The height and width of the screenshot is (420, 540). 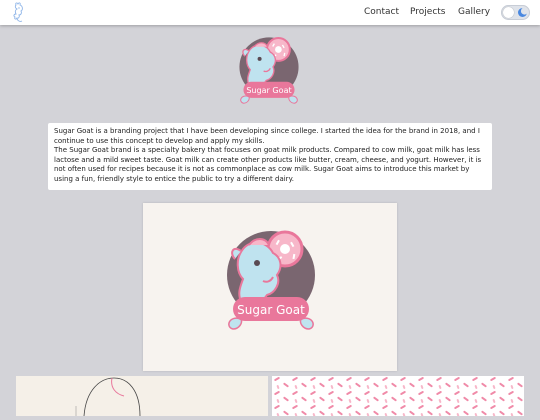 I want to click on nav-link-contact: Contact, so click(x=381, y=12).